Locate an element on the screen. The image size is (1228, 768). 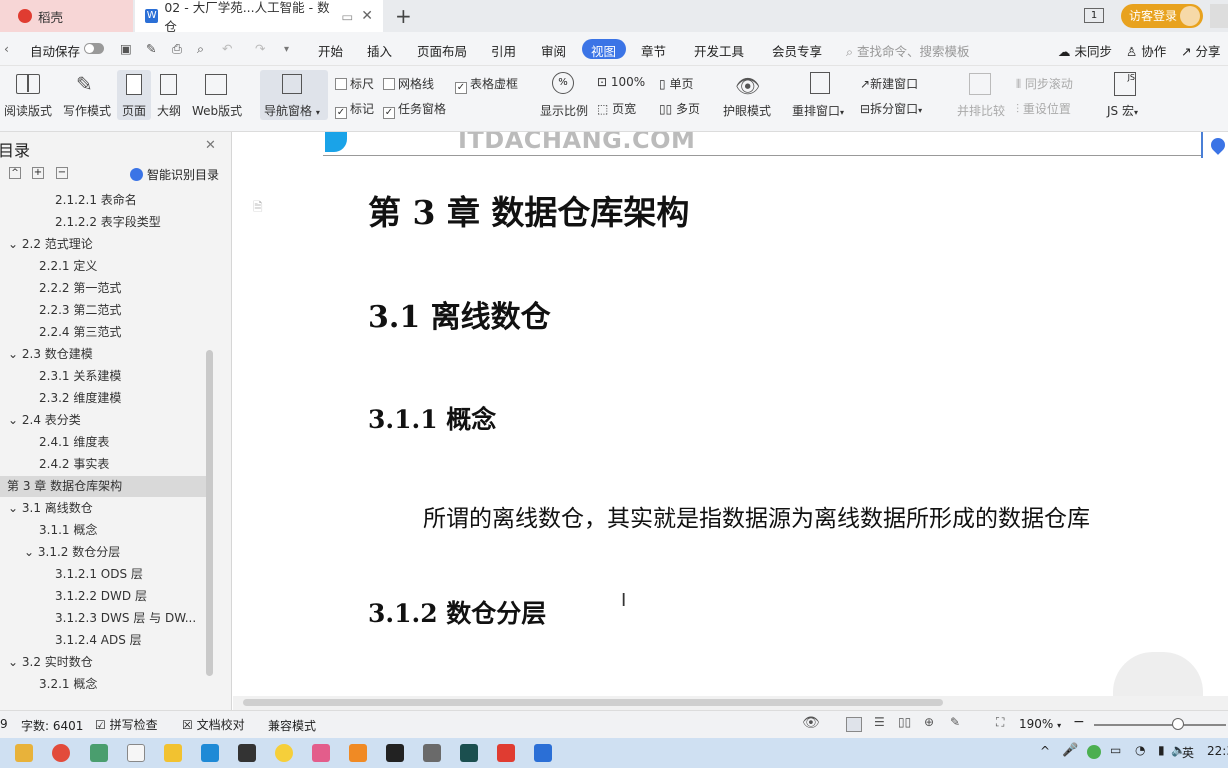
table-frame-checkbox: ✓ 表格虚框 is located at coordinates (486, 84).